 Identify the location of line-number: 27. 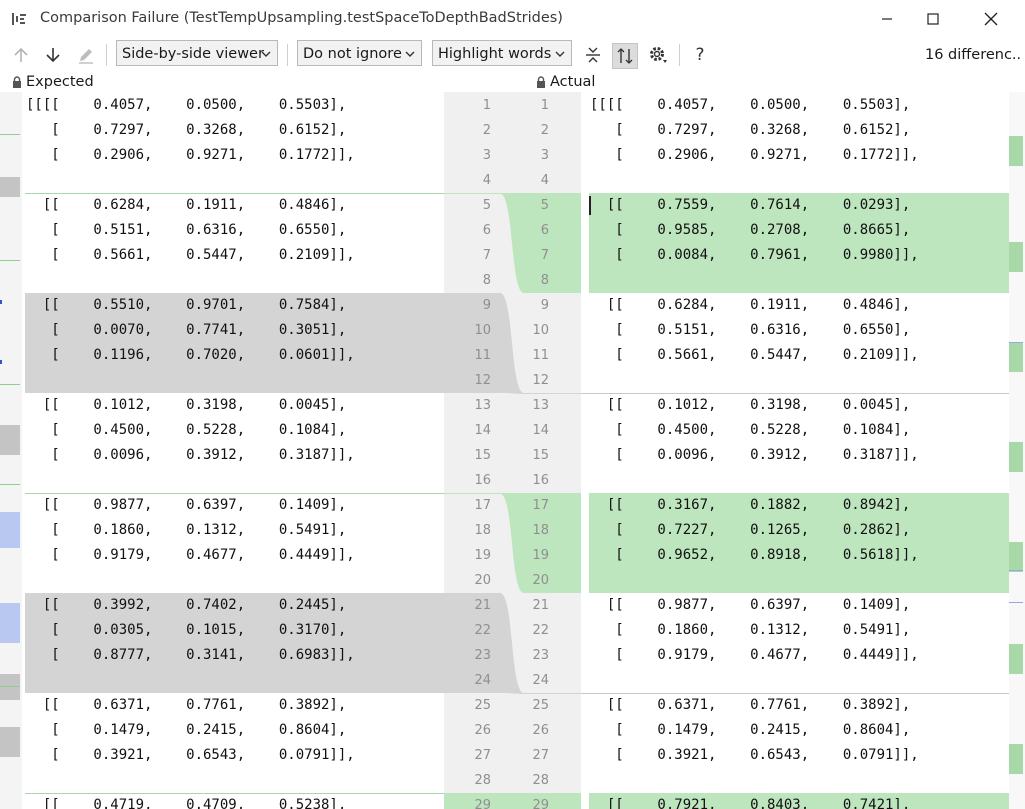
(540, 755).